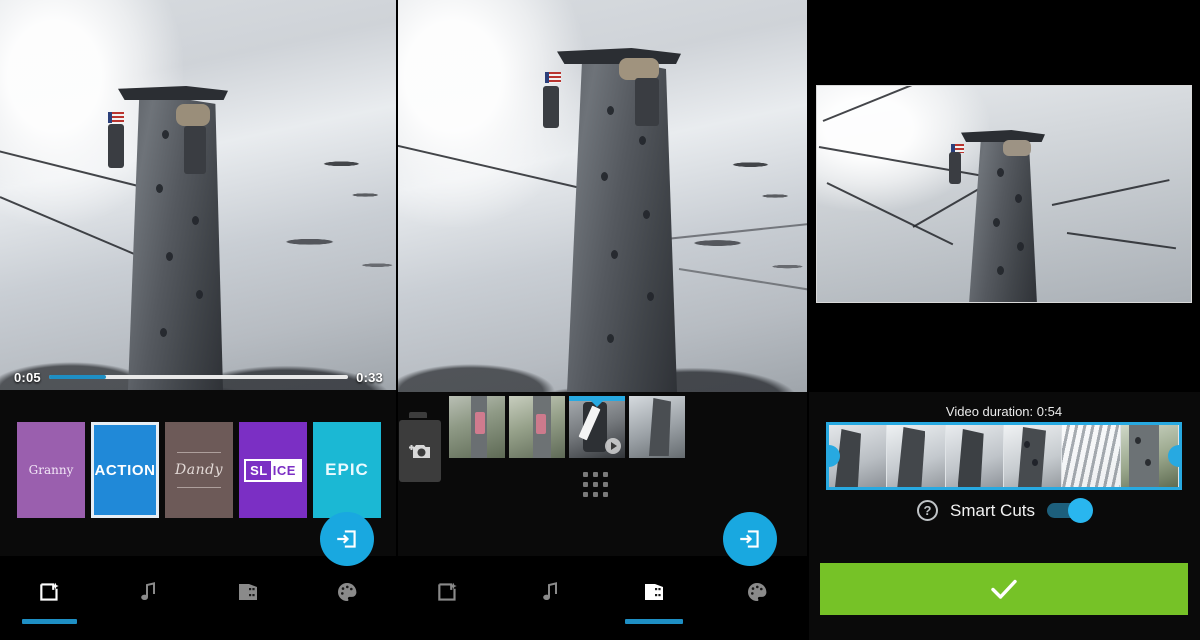 This screenshot has height=640, width=1200. I want to click on drag-handle-dots, so click(595, 484).